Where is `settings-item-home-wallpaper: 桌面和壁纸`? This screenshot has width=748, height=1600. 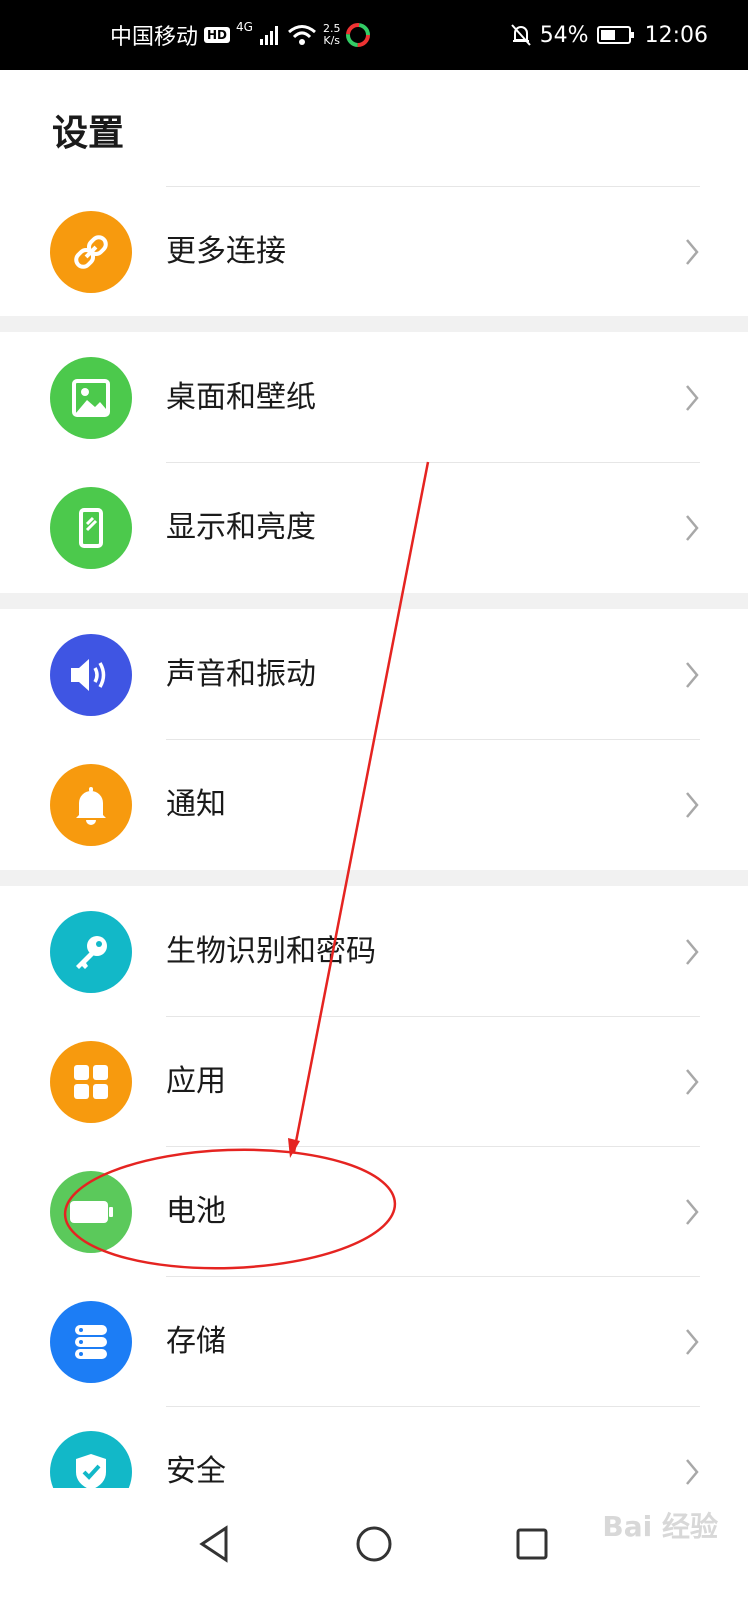 settings-item-home-wallpaper: 桌面和壁纸 is located at coordinates (374, 398).